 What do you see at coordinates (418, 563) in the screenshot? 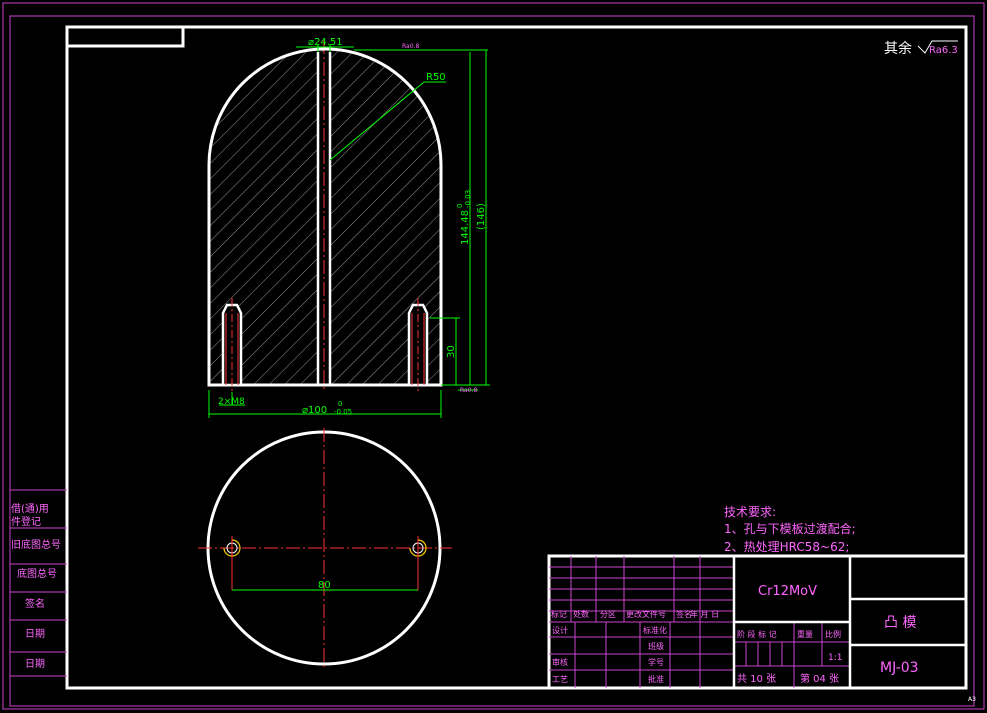
I see `hole-mark-right` at bounding box center [418, 563].